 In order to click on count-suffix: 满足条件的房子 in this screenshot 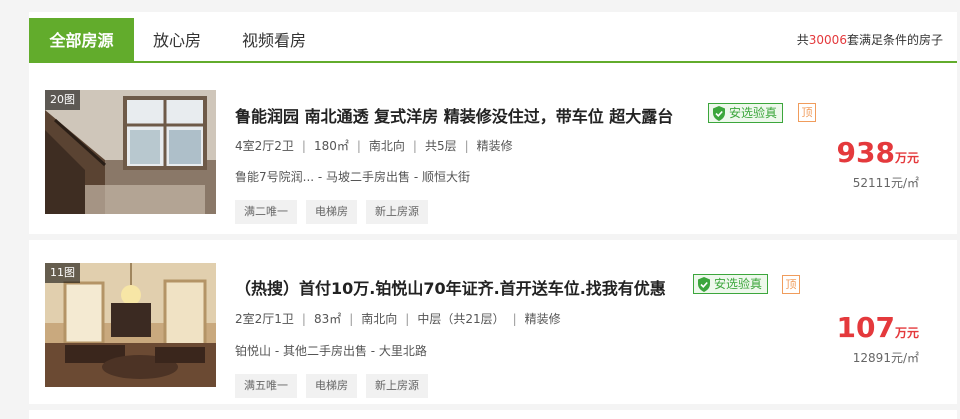, I will do `click(900, 40)`.